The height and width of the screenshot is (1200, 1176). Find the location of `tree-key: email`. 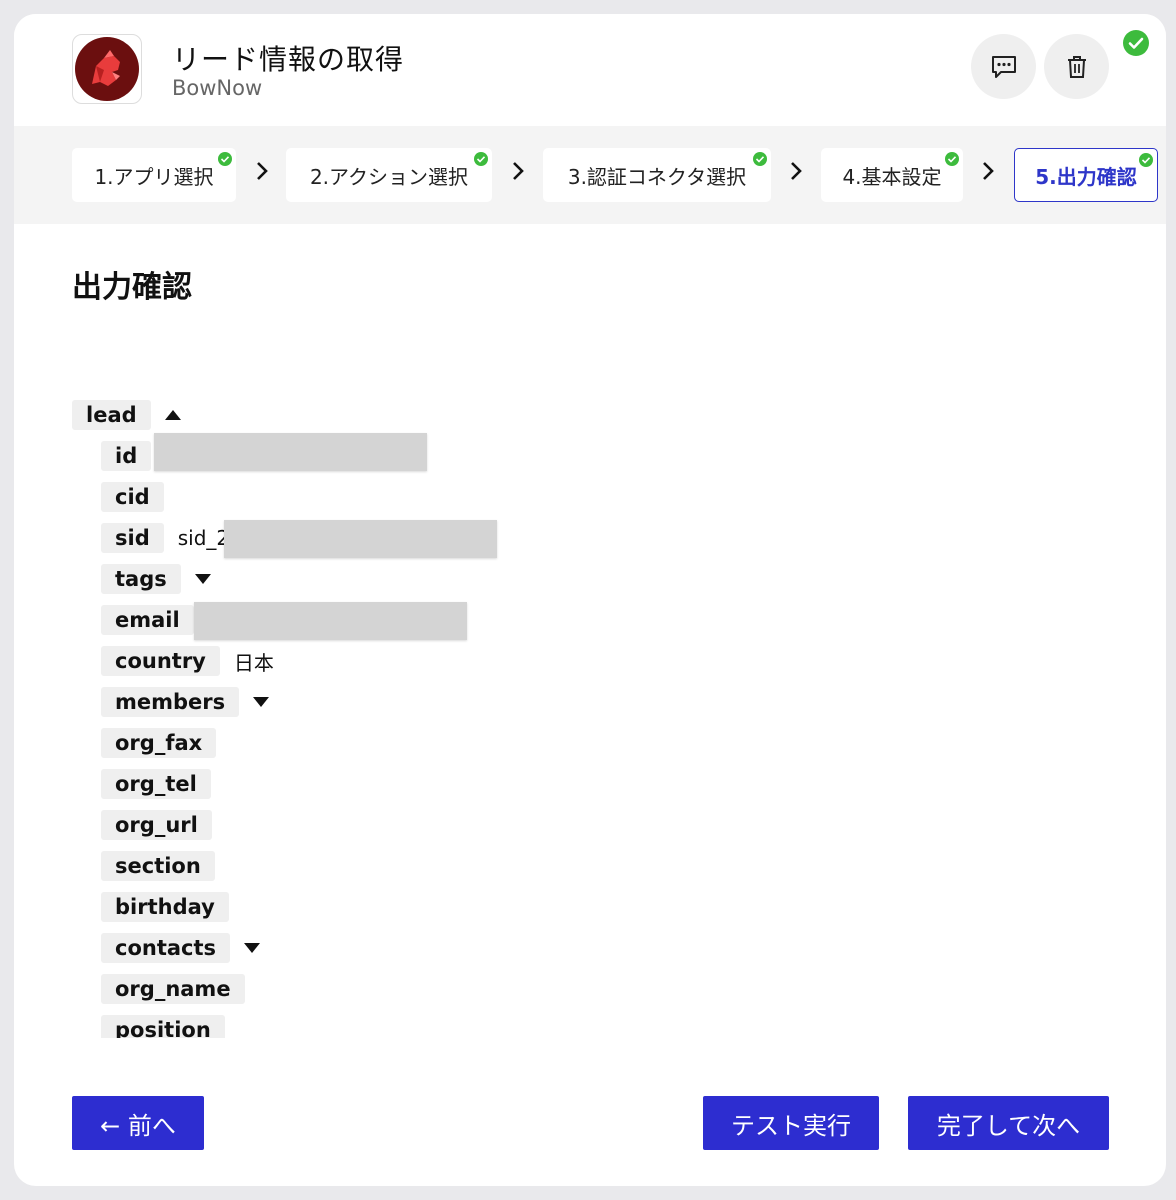

tree-key: email is located at coordinates (147, 620).